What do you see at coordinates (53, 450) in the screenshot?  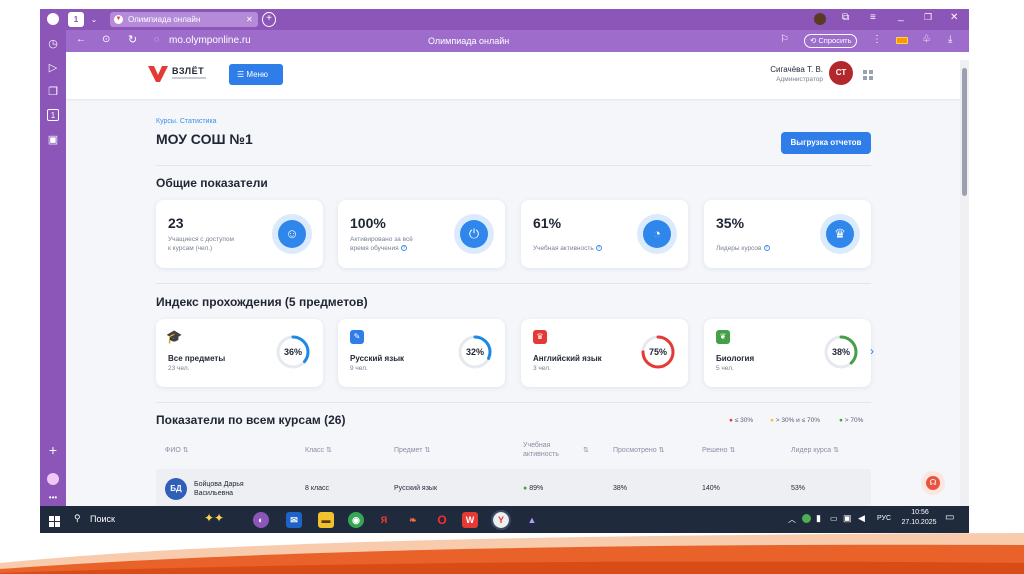 I see `add-icon: +` at bounding box center [53, 450].